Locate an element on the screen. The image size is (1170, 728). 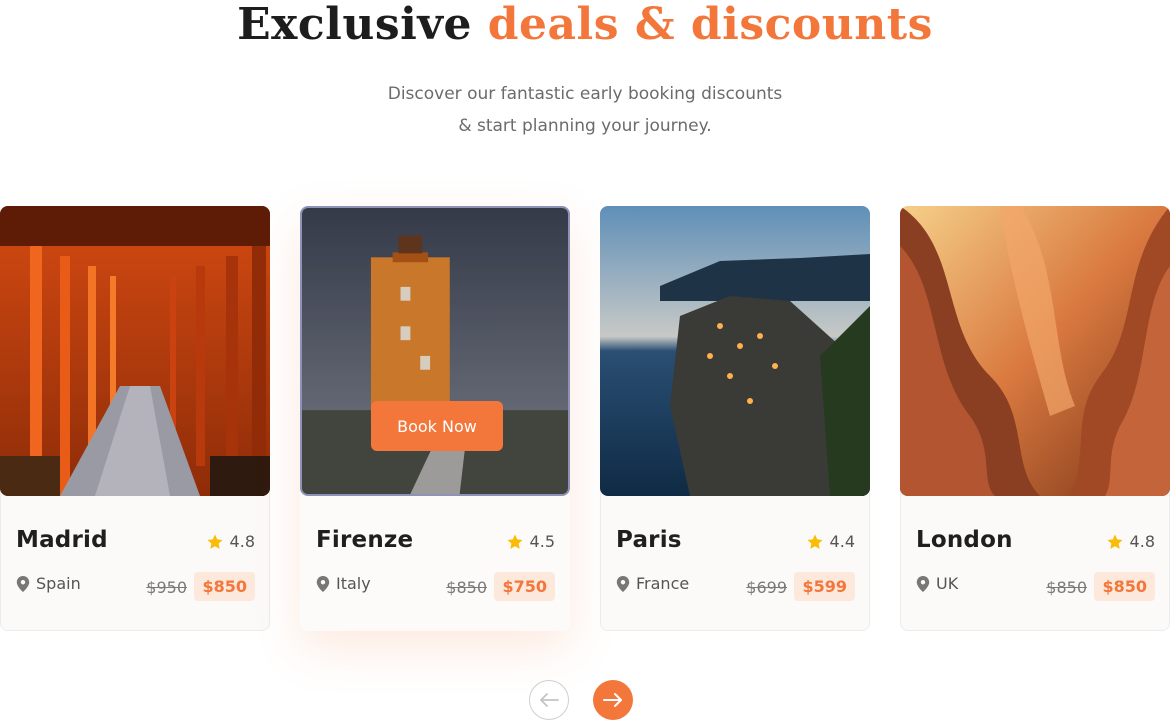
country-name: Italy is located at coordinates (353, 583).